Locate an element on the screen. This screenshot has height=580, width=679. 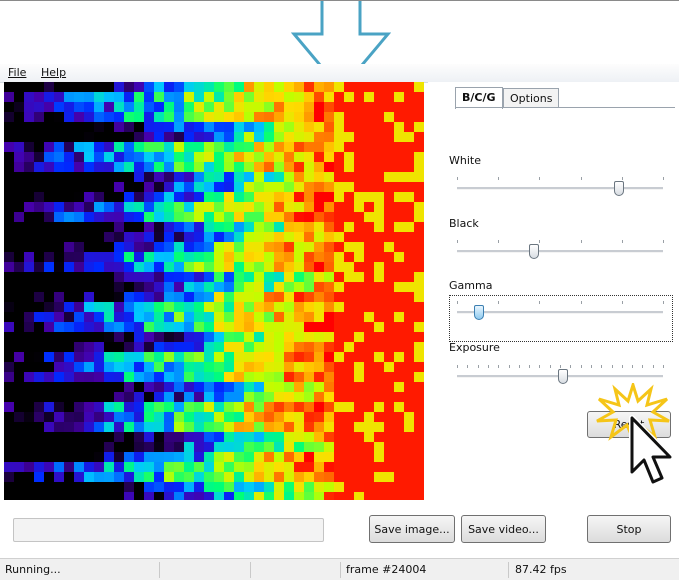
white-slider-track is located at coordinates (560, 188).